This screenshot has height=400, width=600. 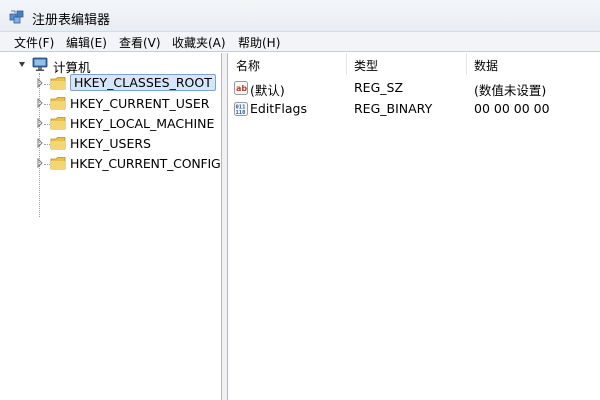 I want to click on tree-item-label: HKEY_CURRENT_CONFIG, so click(x=145, y=163).